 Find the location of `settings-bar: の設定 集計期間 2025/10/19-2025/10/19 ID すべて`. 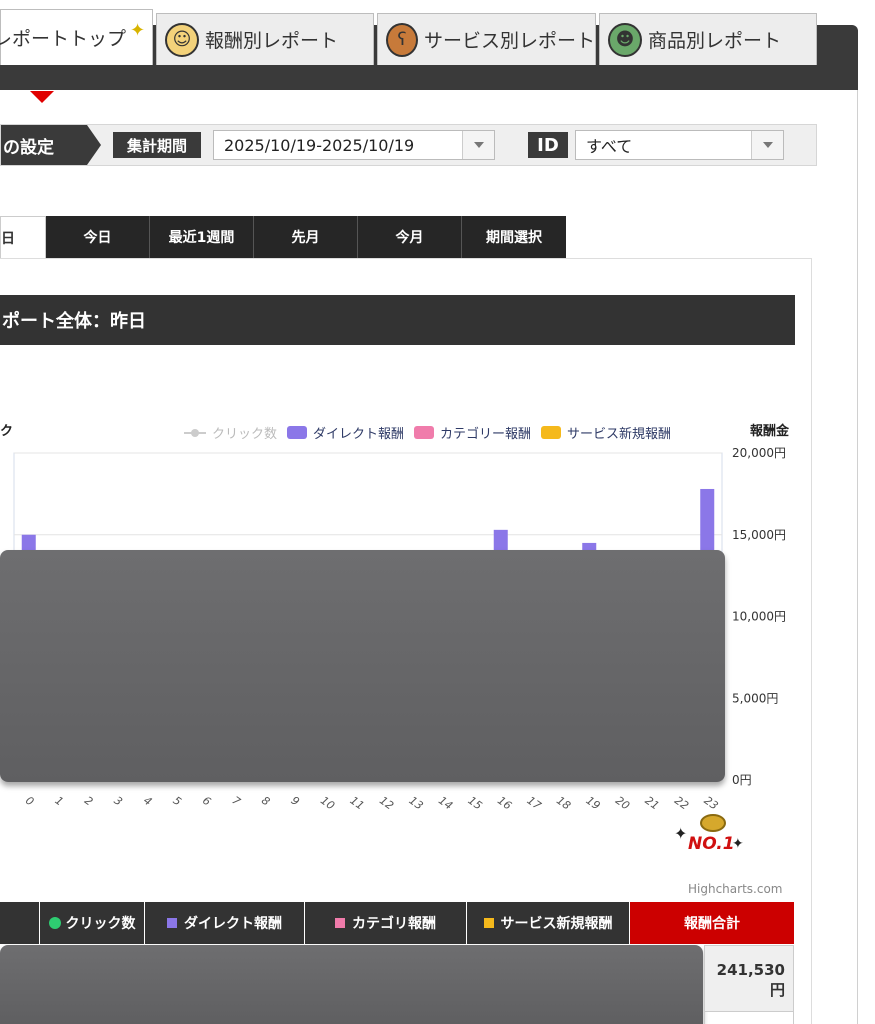

settings-bar: の設定 集計期間 2025/10/19-2025/10/19 ID すべて is located at coordinates (408, 145).